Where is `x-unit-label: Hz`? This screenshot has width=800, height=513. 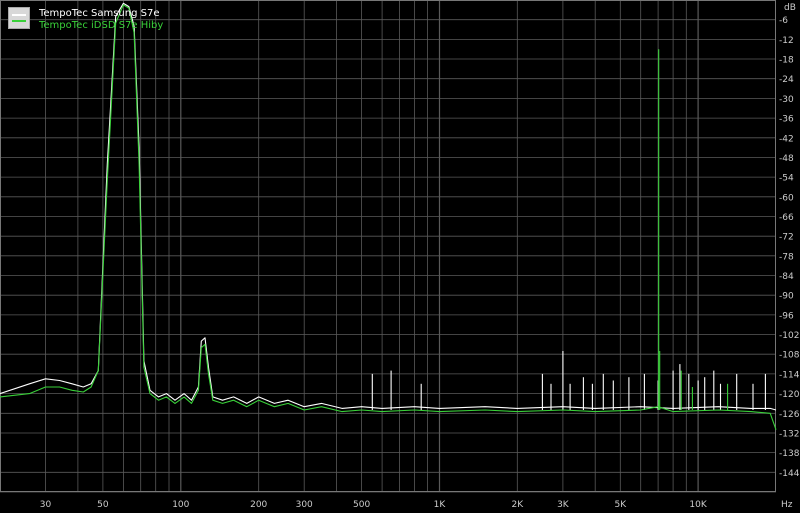 x-unit-label: Hz is located at coordinates (787, 505).